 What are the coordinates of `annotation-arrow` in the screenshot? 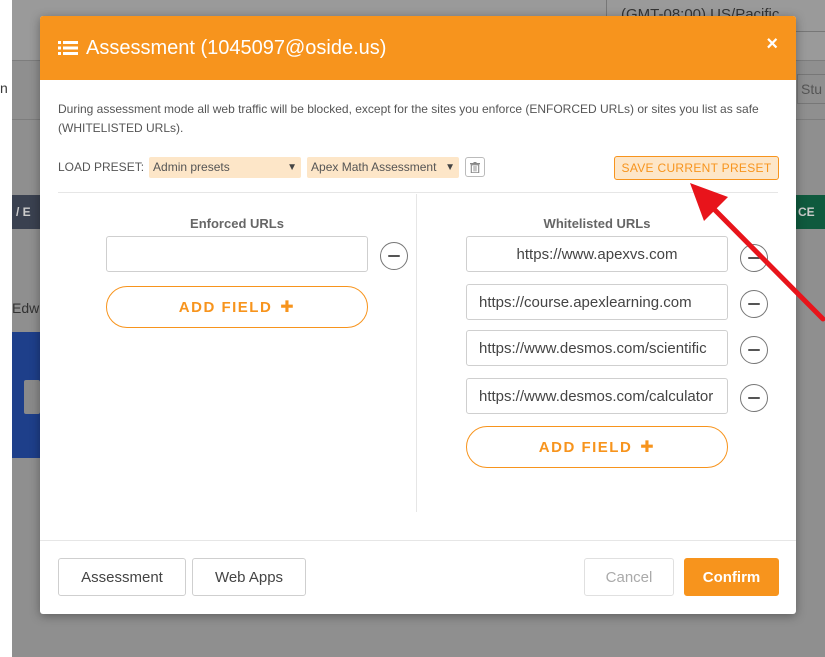 It's located at (757, 252).